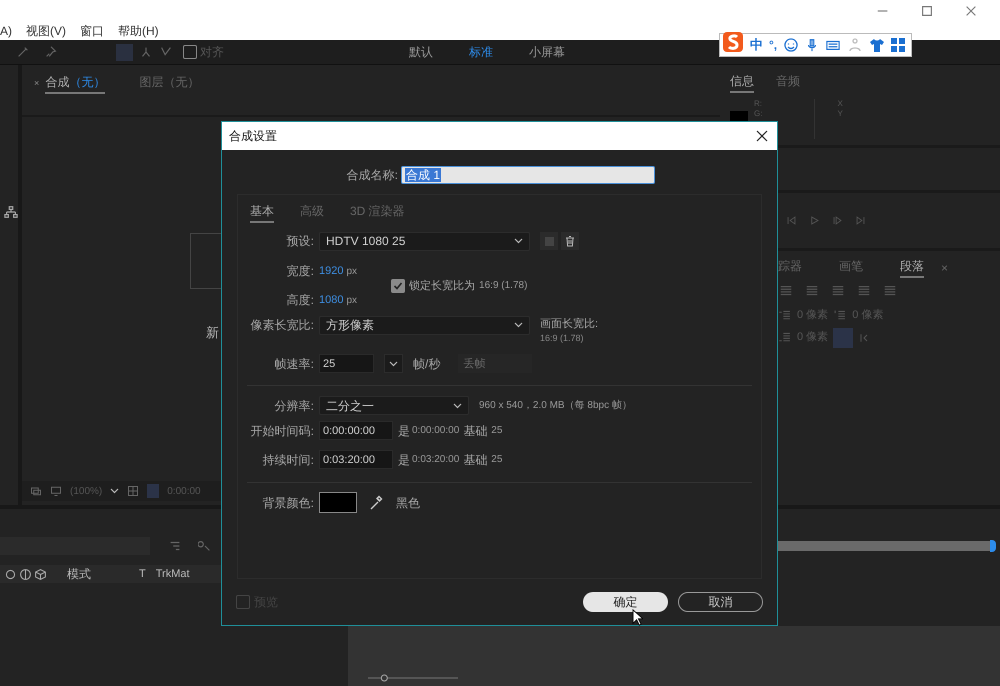 The height and width of the screenshot is (686, 1000). Describe the element at coordinates (133, 491) in the screenshot. I see `crosshair-icon` at that location.